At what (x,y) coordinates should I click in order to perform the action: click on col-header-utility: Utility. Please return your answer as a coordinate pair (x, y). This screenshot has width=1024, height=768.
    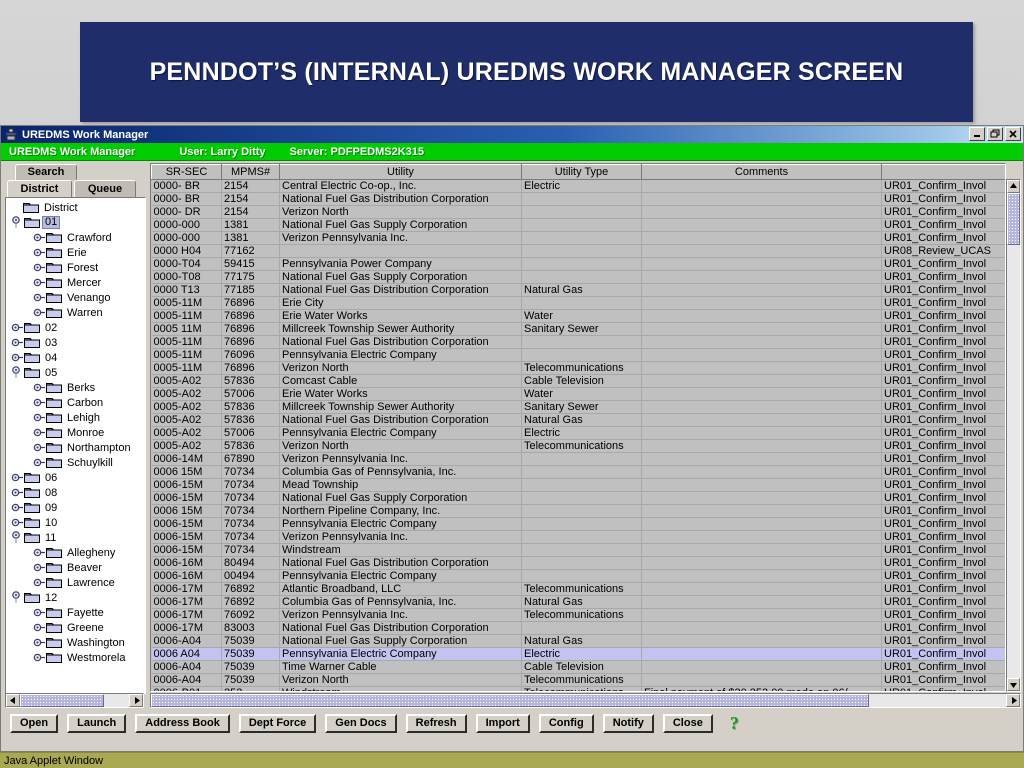
    Looking at the image, I should click on (400, 172).